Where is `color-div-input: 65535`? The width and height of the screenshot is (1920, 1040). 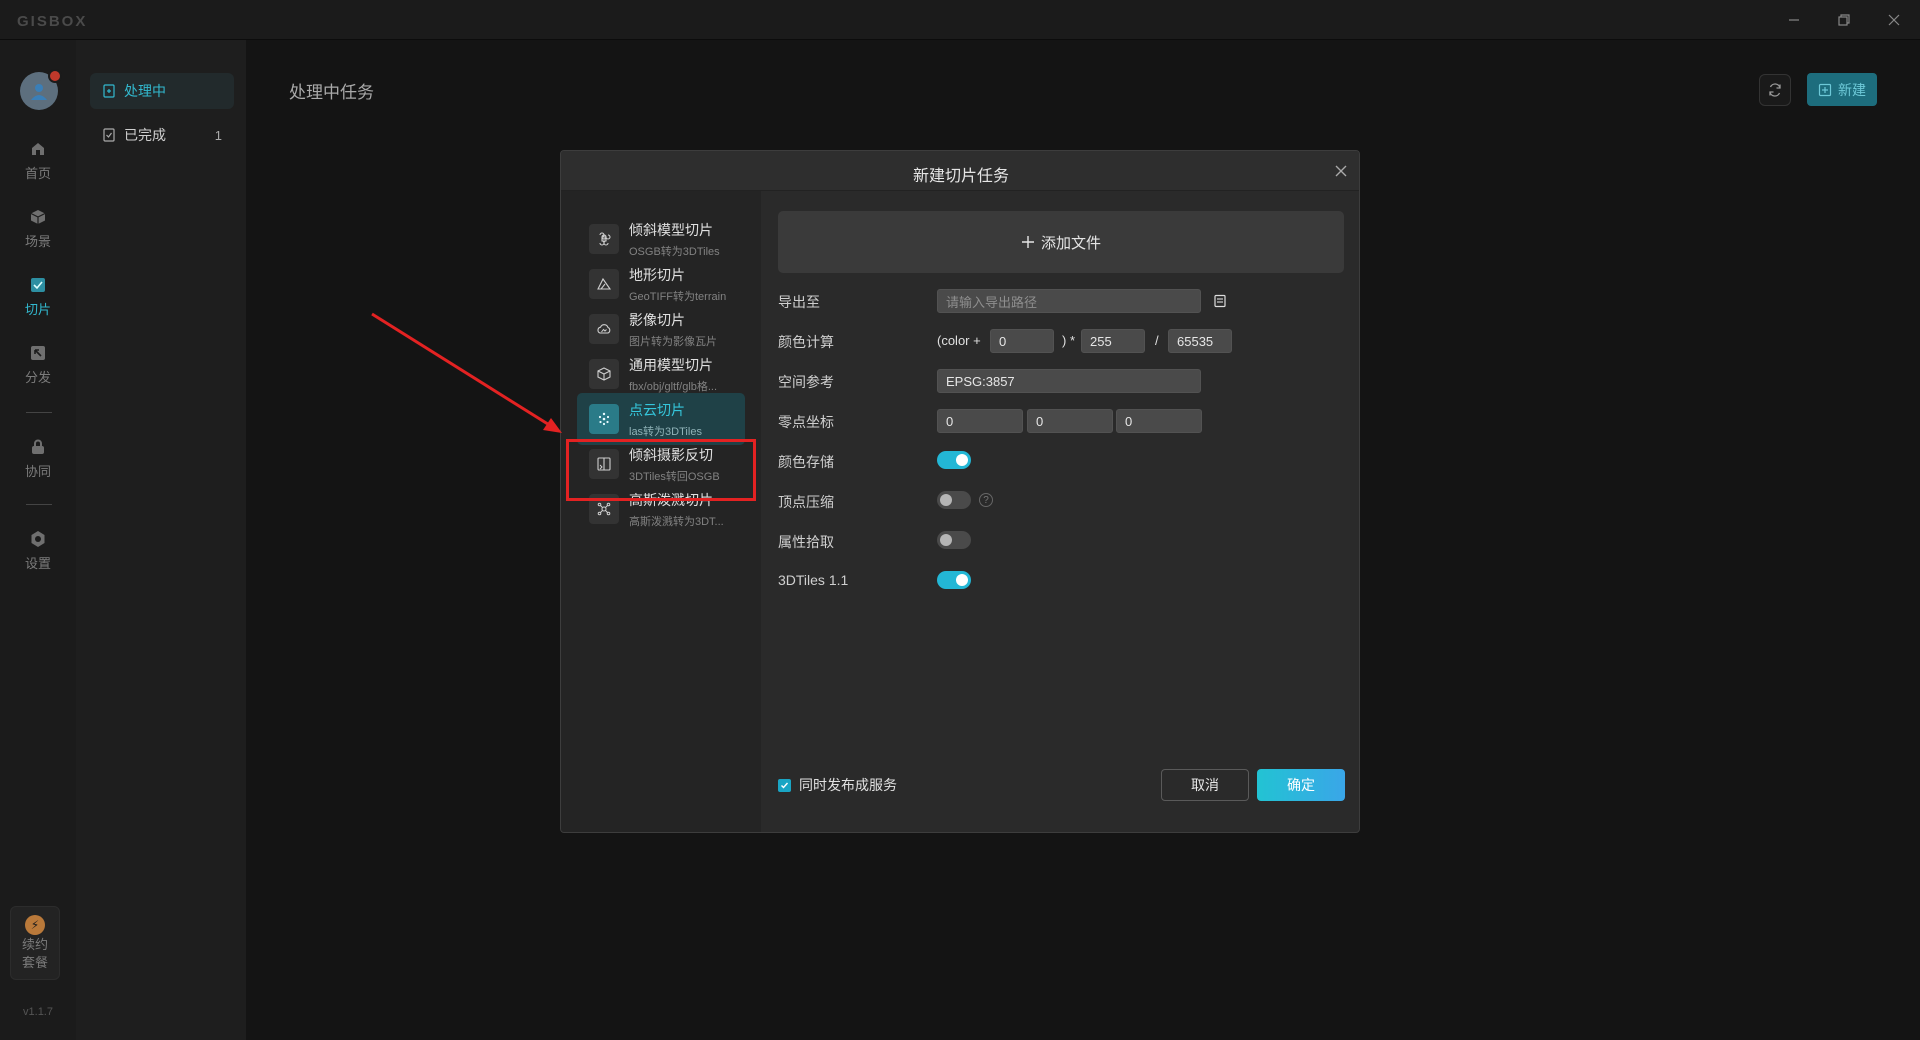 color-div-input: 65535 is located at coordinates (1200, 341).